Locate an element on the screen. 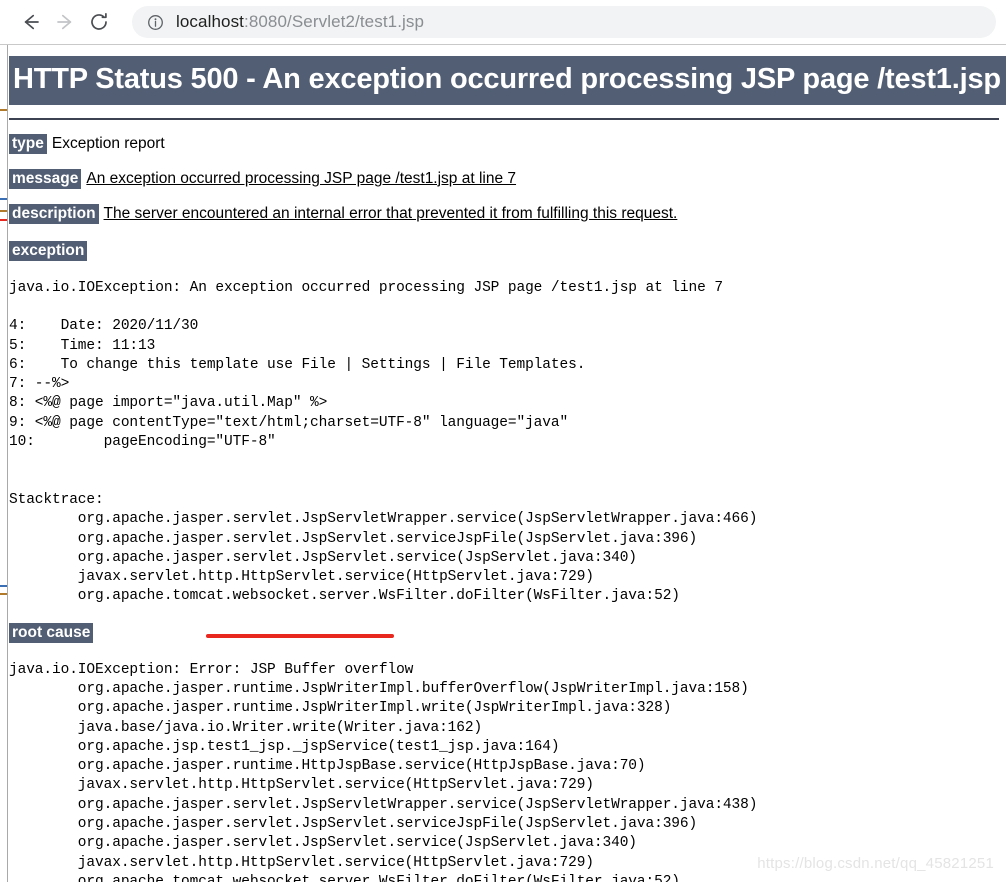 This screenshot has height=882, width=1006. red-annotation-underline is located at coordinates (300, 636).